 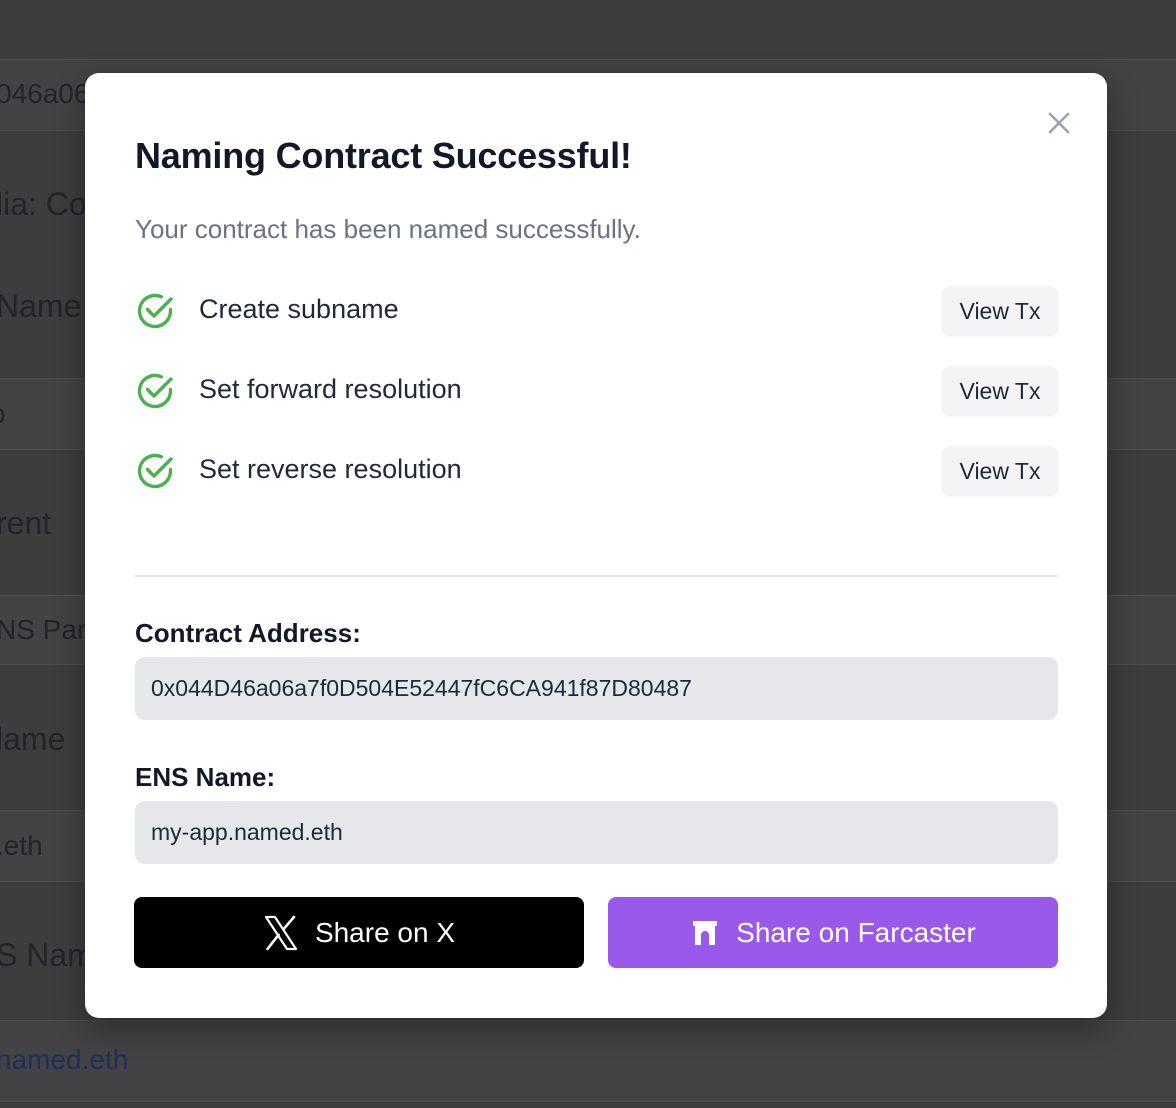 I want to click on background-text: lame, so click(x=33, y=739).